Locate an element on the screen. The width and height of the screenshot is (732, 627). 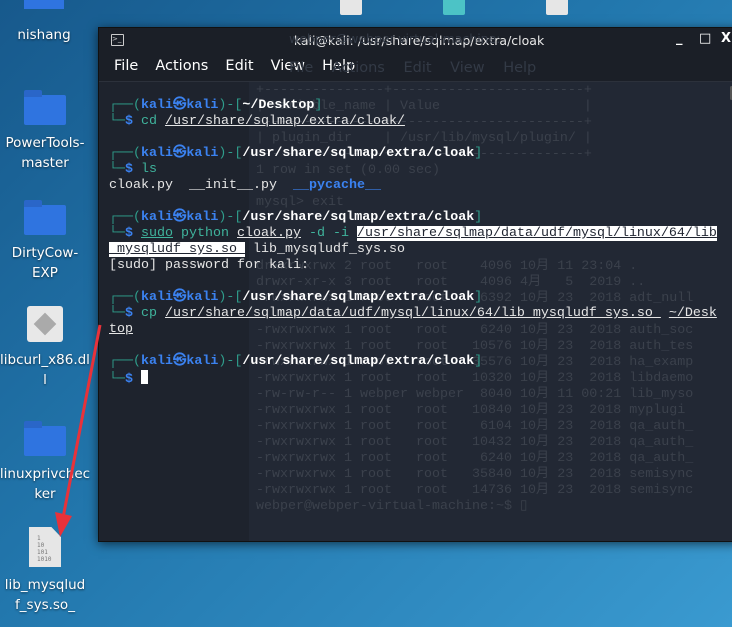
background-window-menu: File Actions Edit View Help is located at coordinates (412, 68).